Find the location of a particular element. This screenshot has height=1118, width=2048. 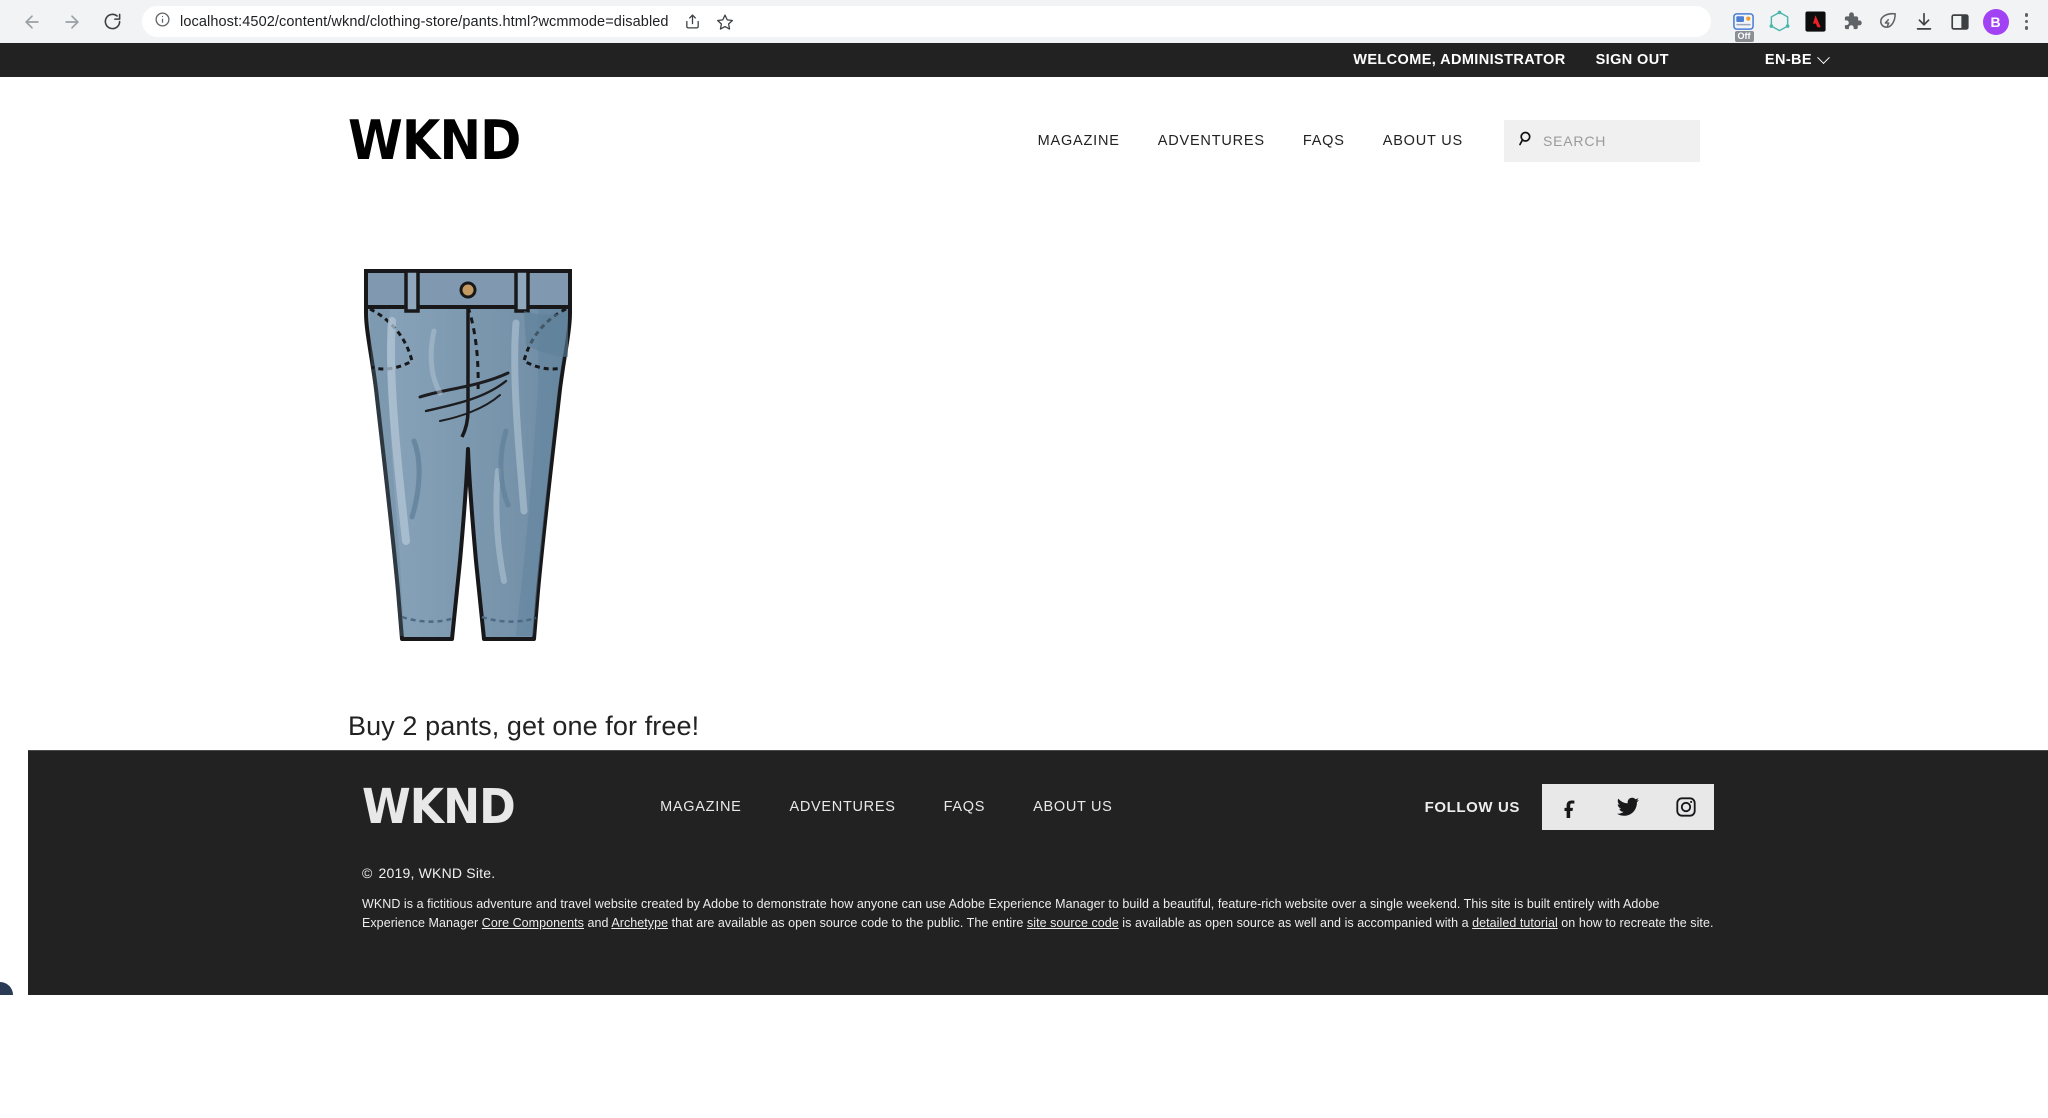

reload-button is located at coordinates (112, 22).